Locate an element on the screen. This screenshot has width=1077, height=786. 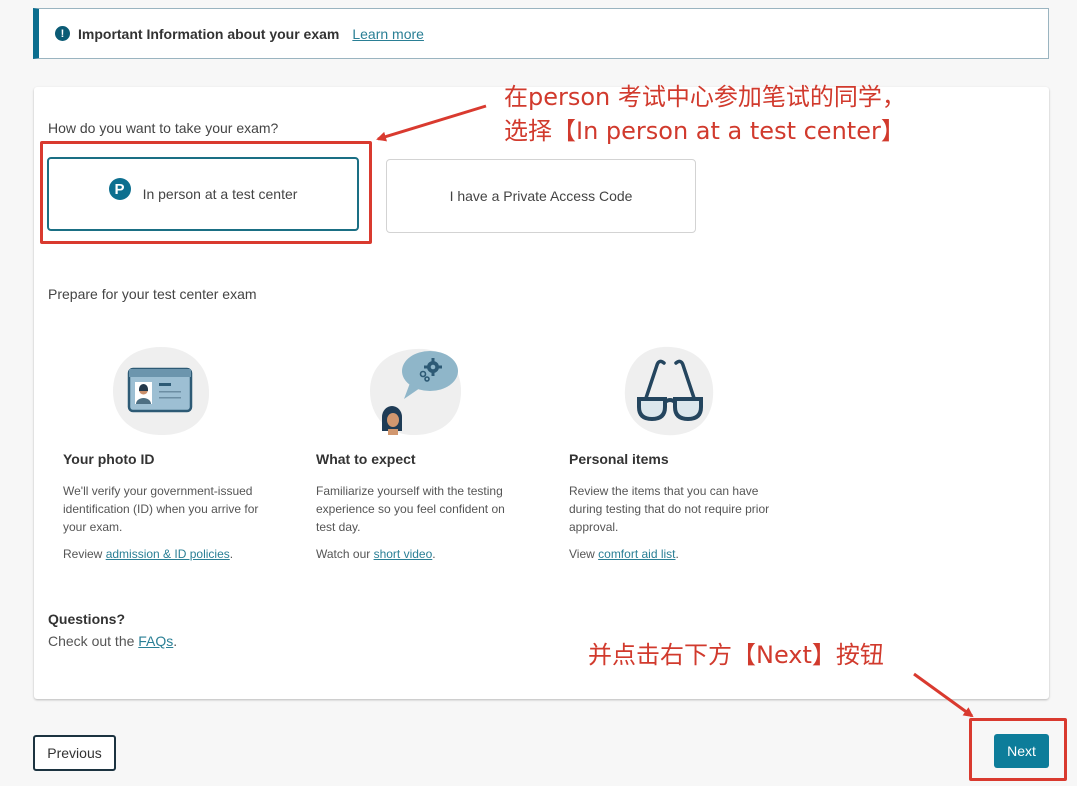
short-video-link: short video is located at coordinates (403, 554).